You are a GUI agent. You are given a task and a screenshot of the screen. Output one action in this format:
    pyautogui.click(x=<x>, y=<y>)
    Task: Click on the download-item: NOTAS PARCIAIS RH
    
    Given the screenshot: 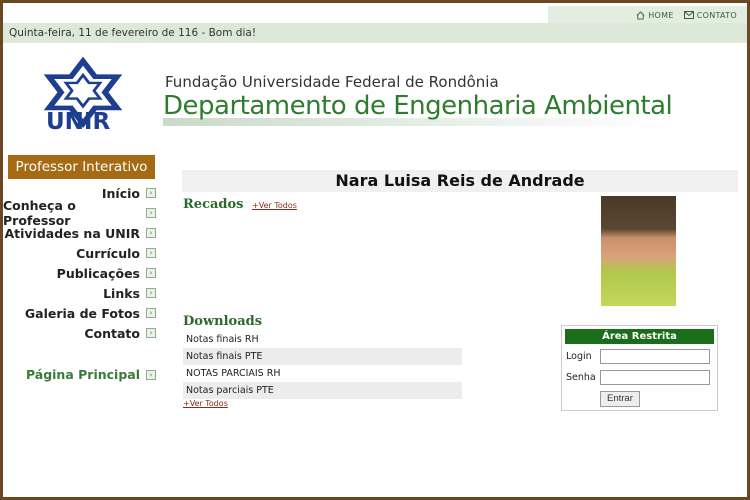 What is the action you would take?
    pyautogui.click(x=322, y=373)
    